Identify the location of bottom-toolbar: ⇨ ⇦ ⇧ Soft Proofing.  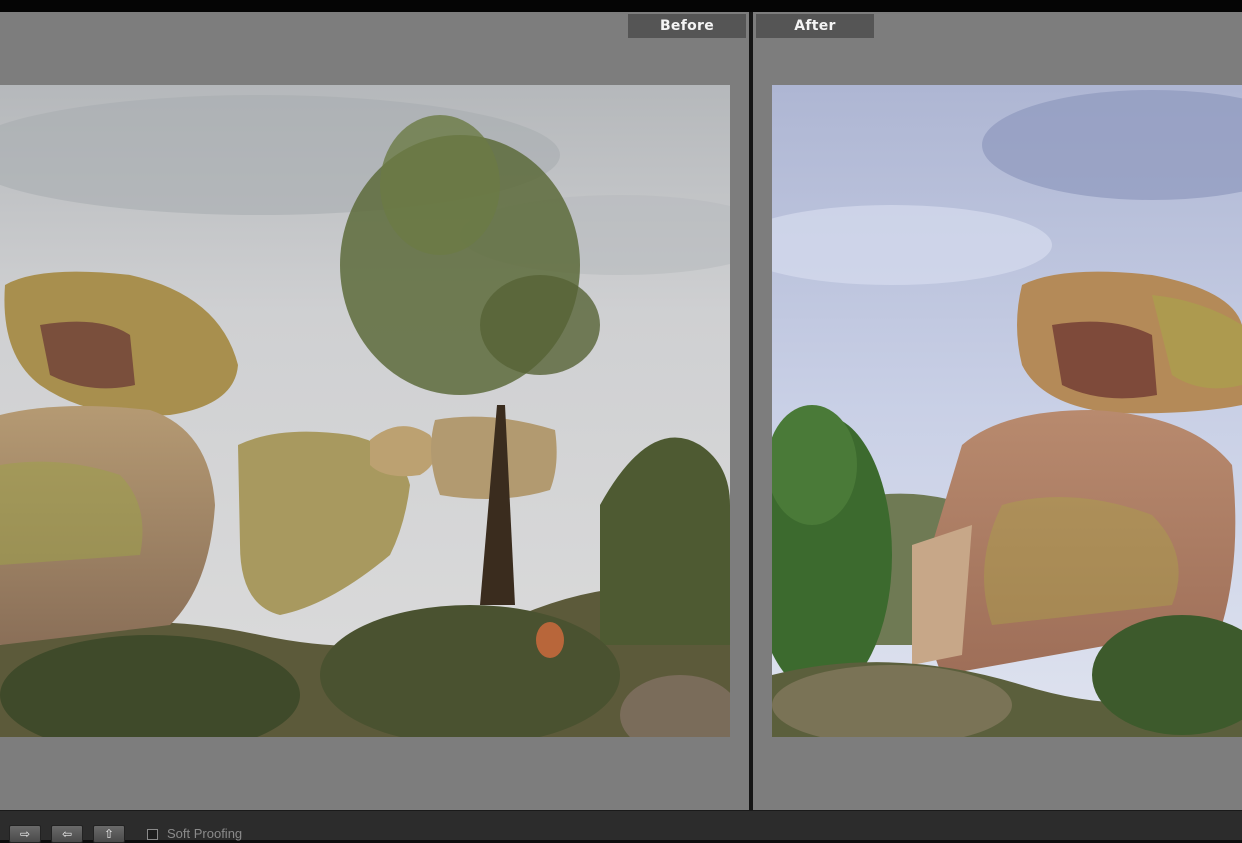
(621, 826).